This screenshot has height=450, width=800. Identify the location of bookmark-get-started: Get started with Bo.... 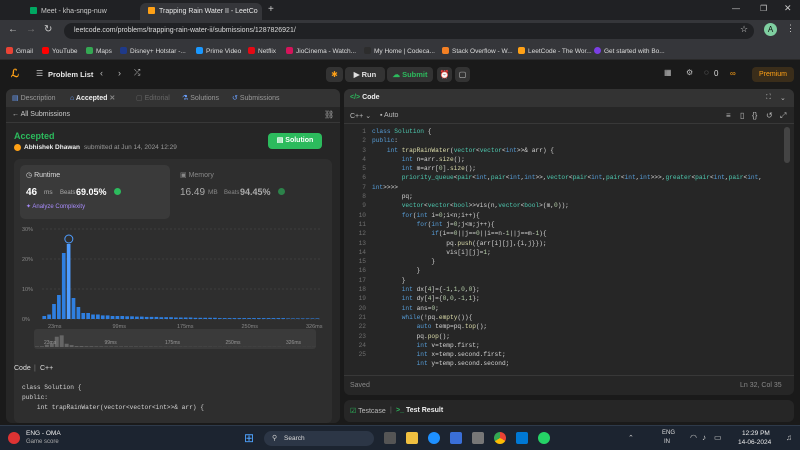
(629, 51).